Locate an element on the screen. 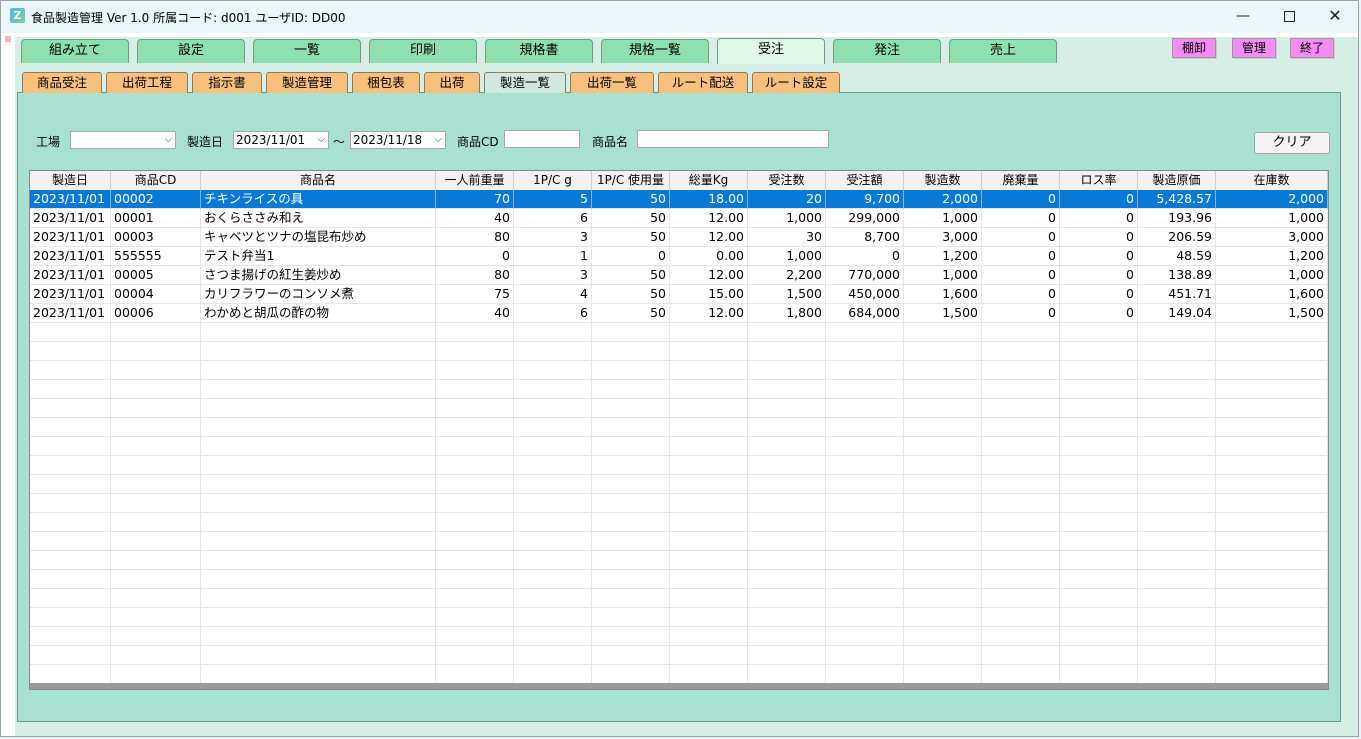  column-header: 廃棄量 is located at coordinates (1021, 180).